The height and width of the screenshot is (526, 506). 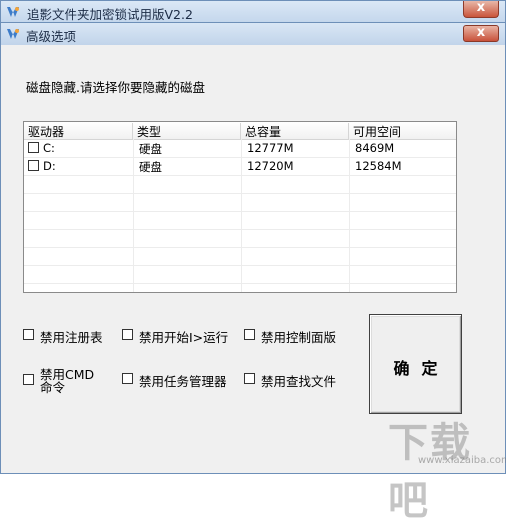 What do you see at coordinates (240, 167) in the screenshot?
I see `table-row: D: 硬盘 12720M 12584M` at bounding box center [240, 167].